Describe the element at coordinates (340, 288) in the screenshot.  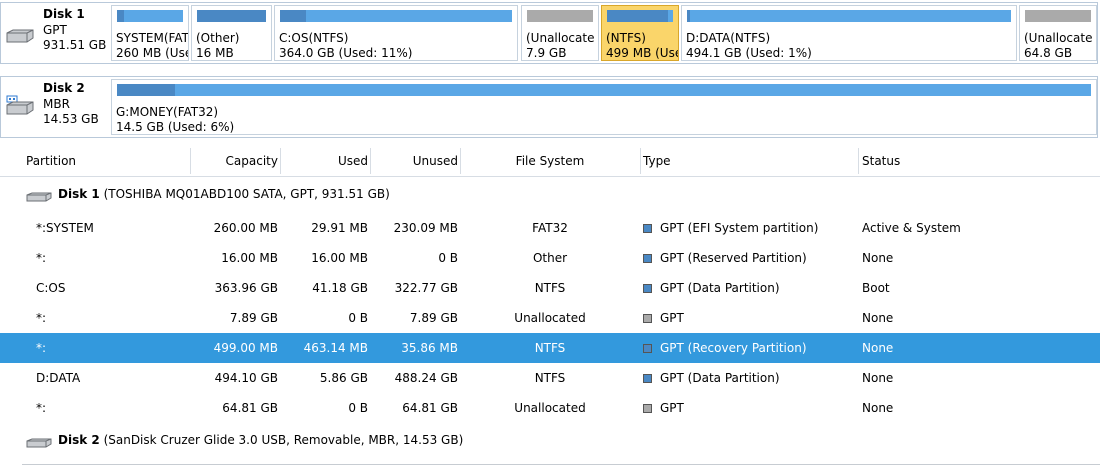
I see `cell-used: 41.18 GB` at that location.